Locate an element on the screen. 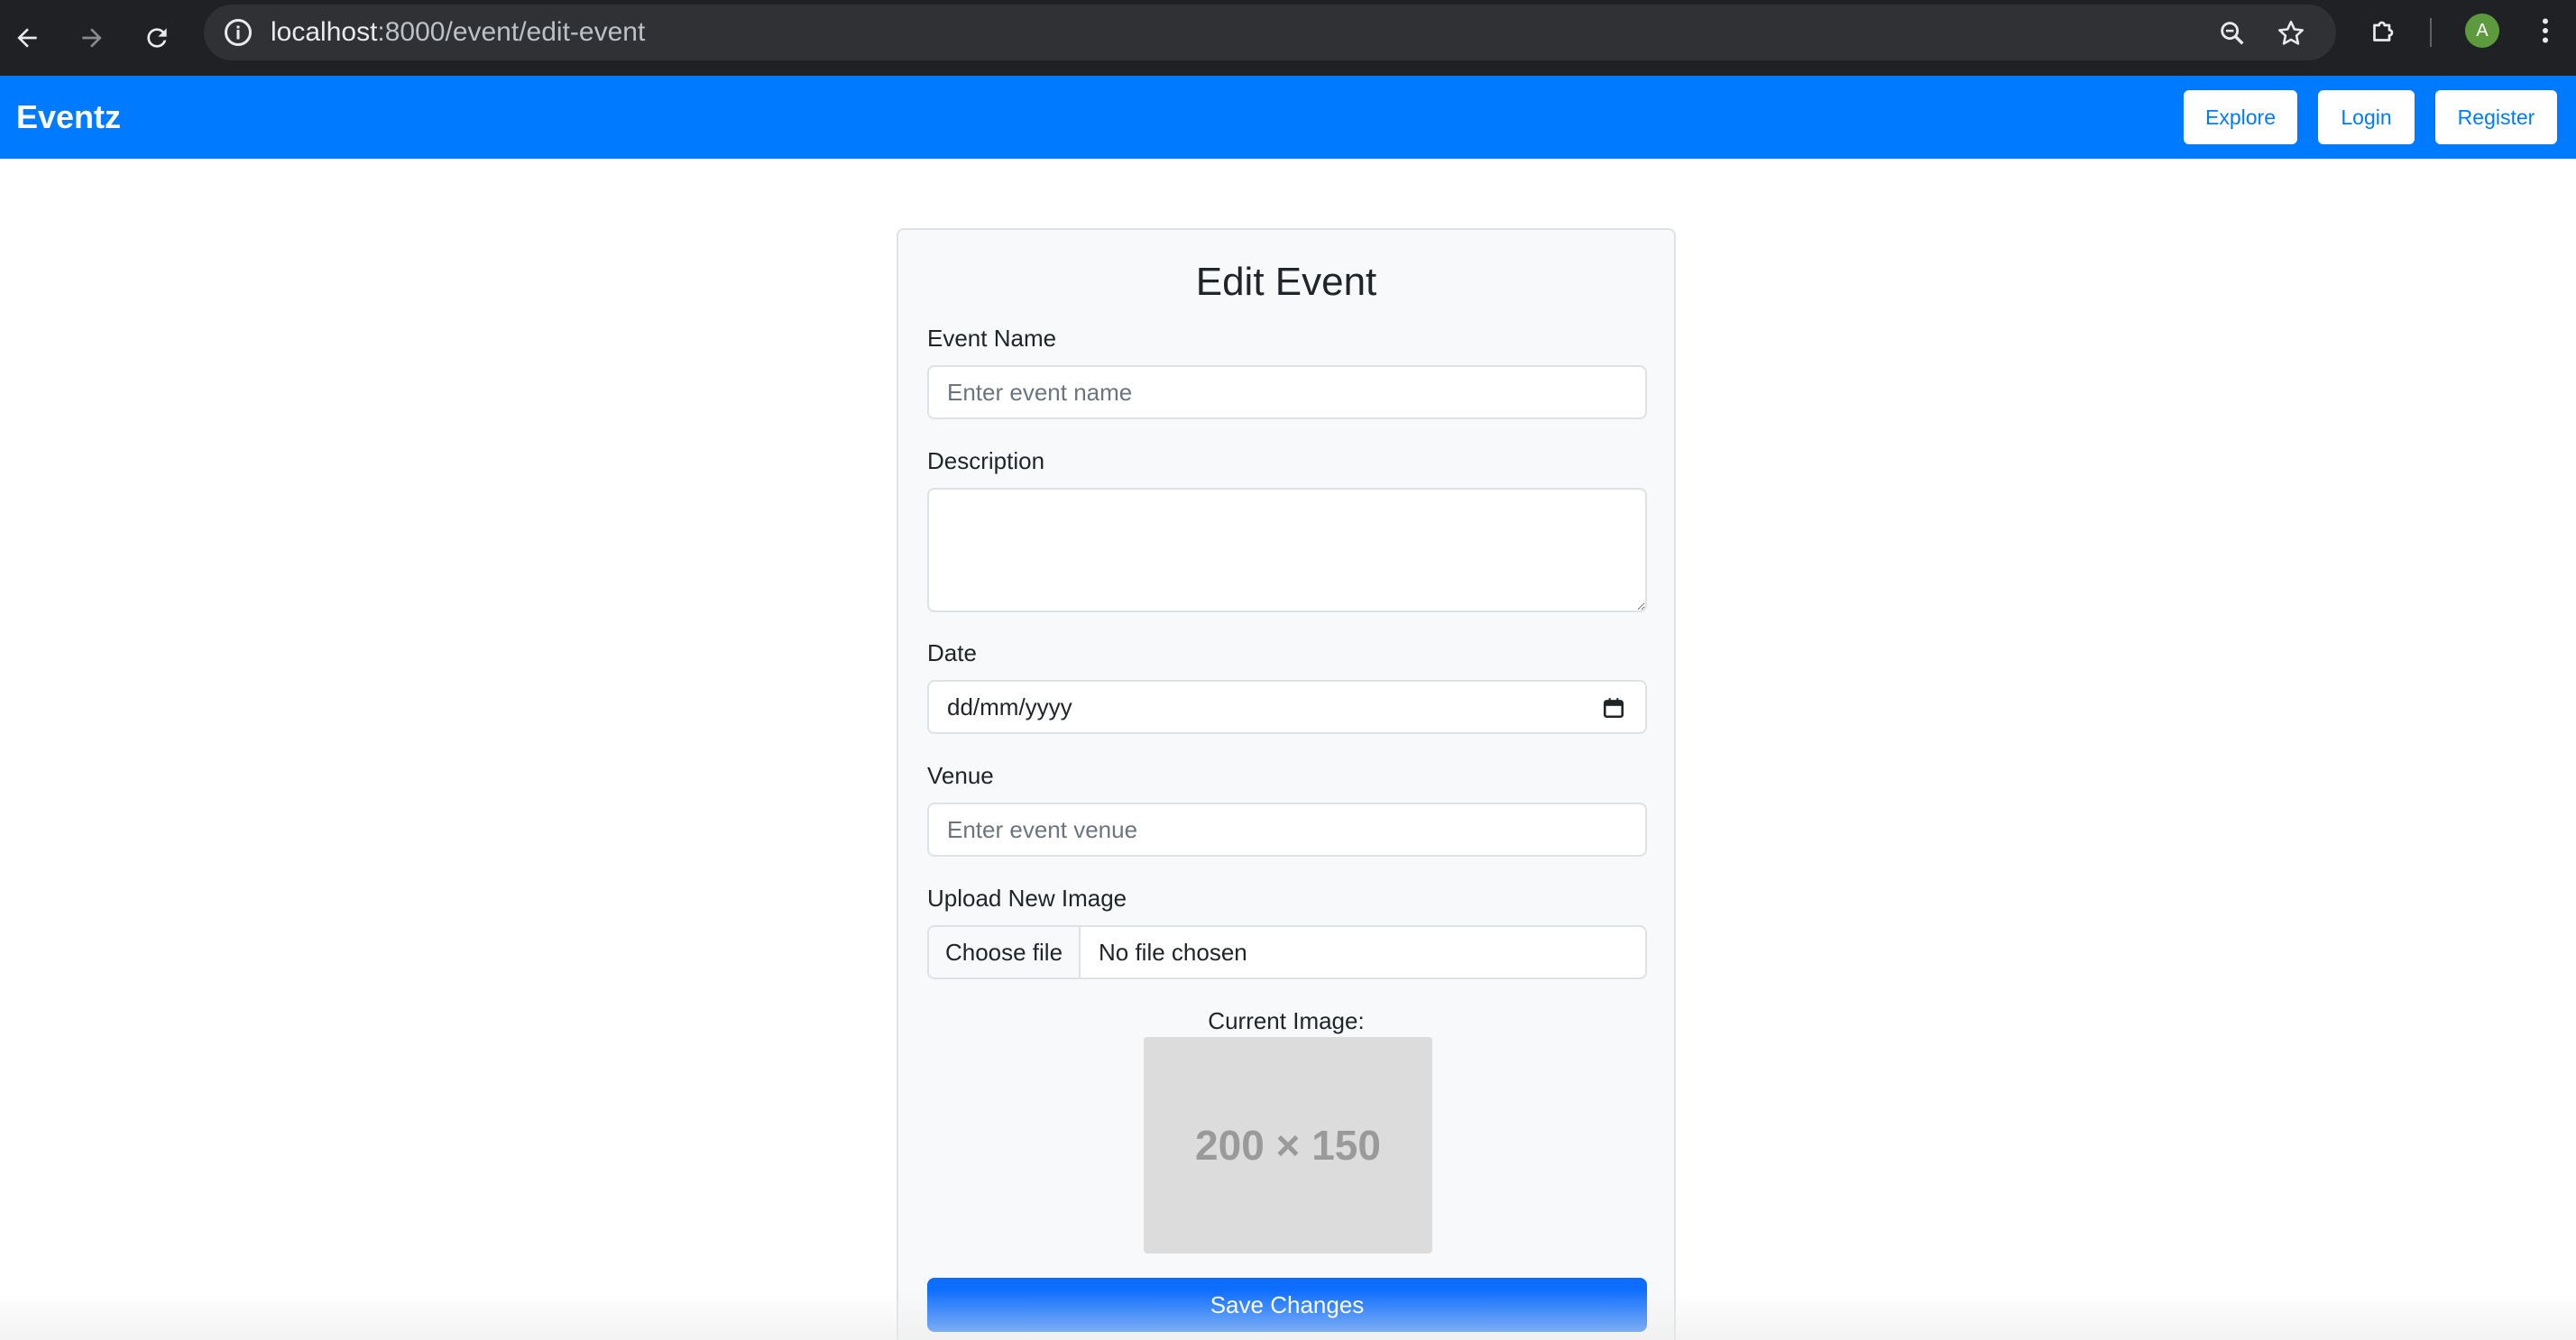  save-changes-button: Save Changes is located at coordinates (1287, 1305).